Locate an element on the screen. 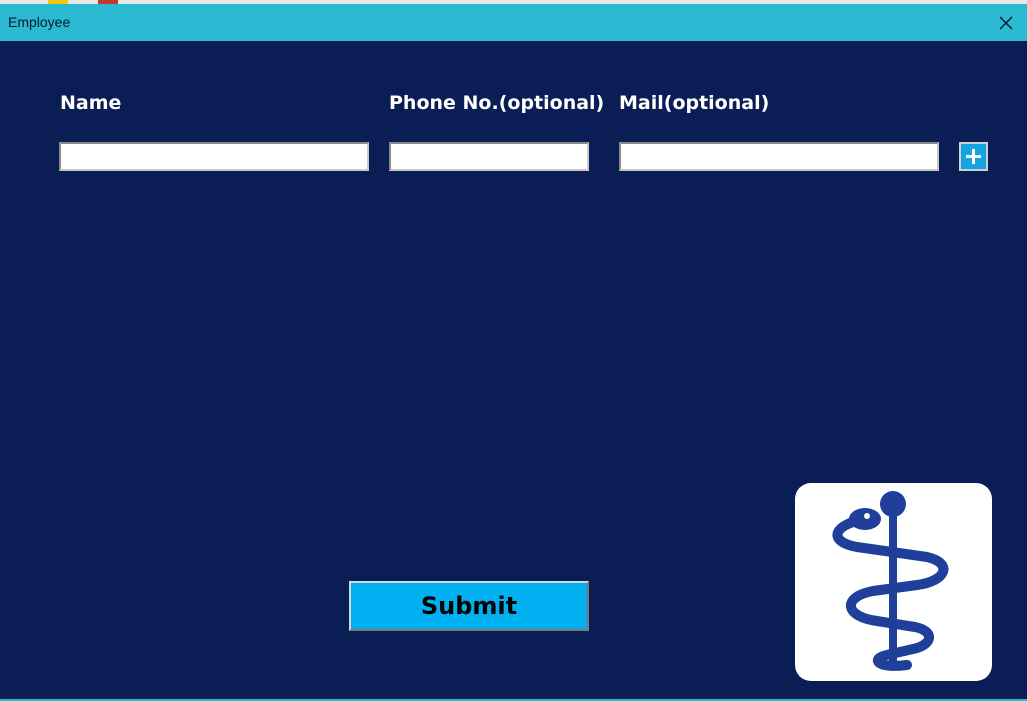 The width and height of the screenshot is (1027, 701). name-label: Name is located at coordinates (91, 103).